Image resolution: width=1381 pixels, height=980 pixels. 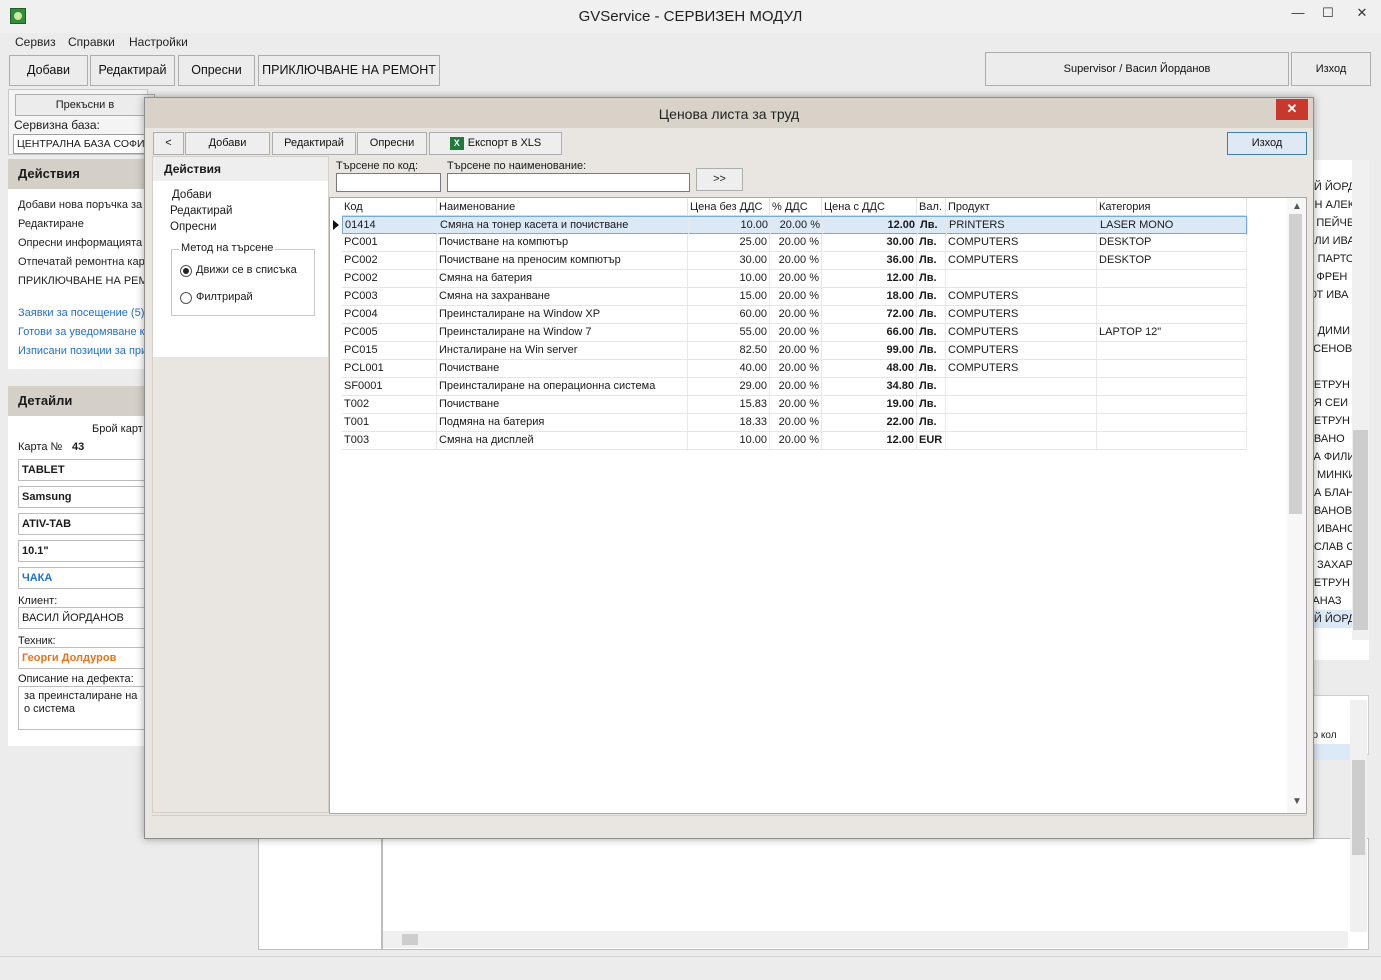 I want to click on cell-name: Почистване на преносим компютър, so click(x=562, y=261).